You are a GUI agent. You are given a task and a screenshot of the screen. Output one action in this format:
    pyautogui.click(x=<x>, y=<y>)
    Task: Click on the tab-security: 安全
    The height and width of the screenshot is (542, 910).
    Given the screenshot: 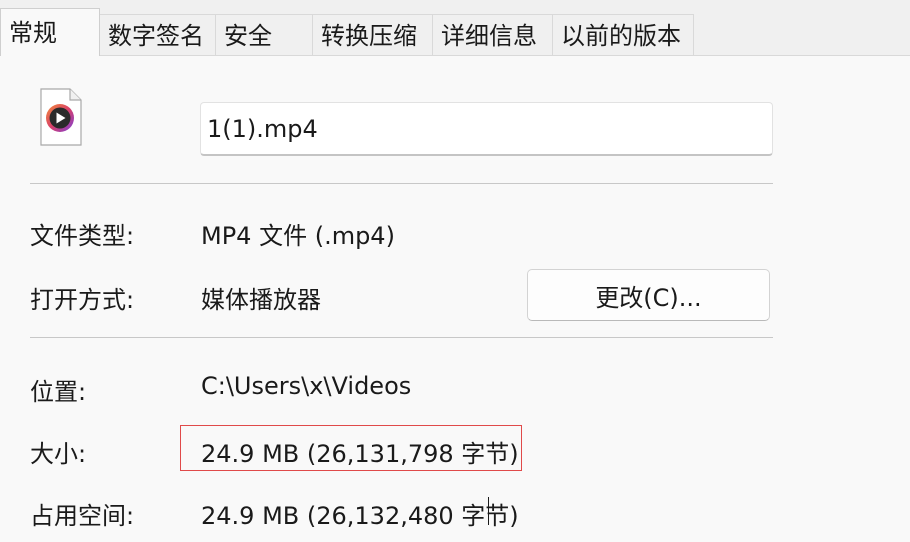 What is the action you would take?
    pyautogui.click(x=264, y=35)
    